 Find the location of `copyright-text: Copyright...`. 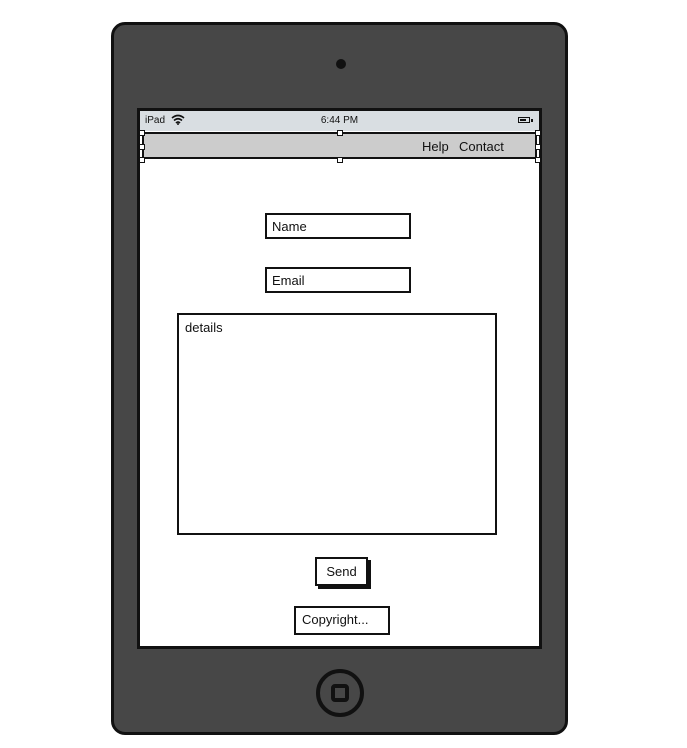

copyright-text: Copyright... is located at coordinates (342, 620).